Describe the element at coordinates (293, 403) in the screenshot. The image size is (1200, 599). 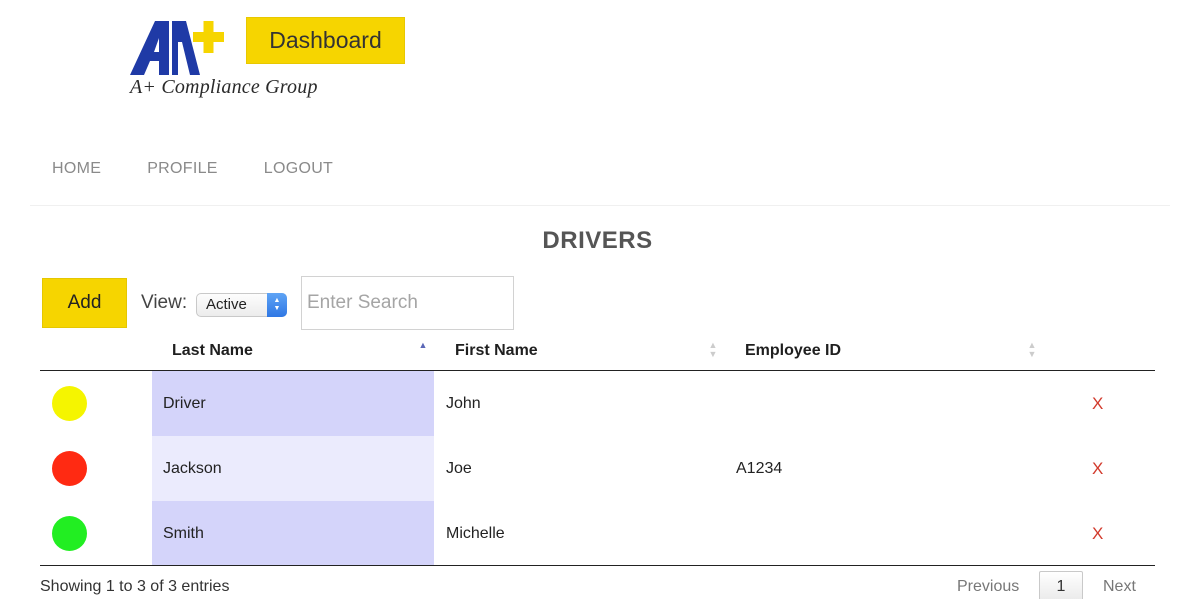
I see `last-name-cell: Driver` at that location.